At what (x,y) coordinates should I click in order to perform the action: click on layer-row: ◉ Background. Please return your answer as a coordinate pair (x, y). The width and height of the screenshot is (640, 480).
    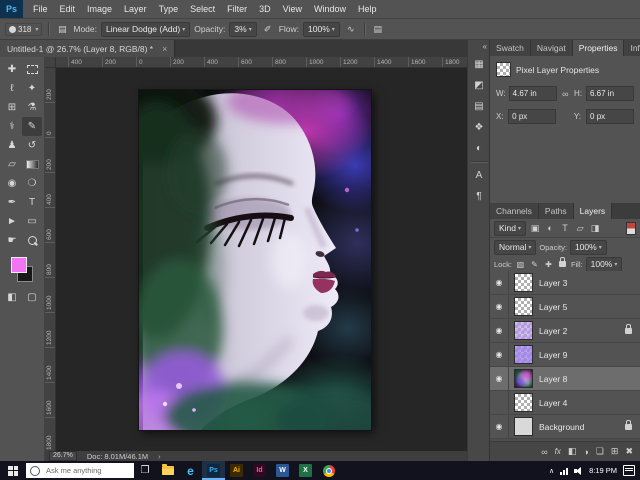
    Looking at the image, I should click on (565, 427).